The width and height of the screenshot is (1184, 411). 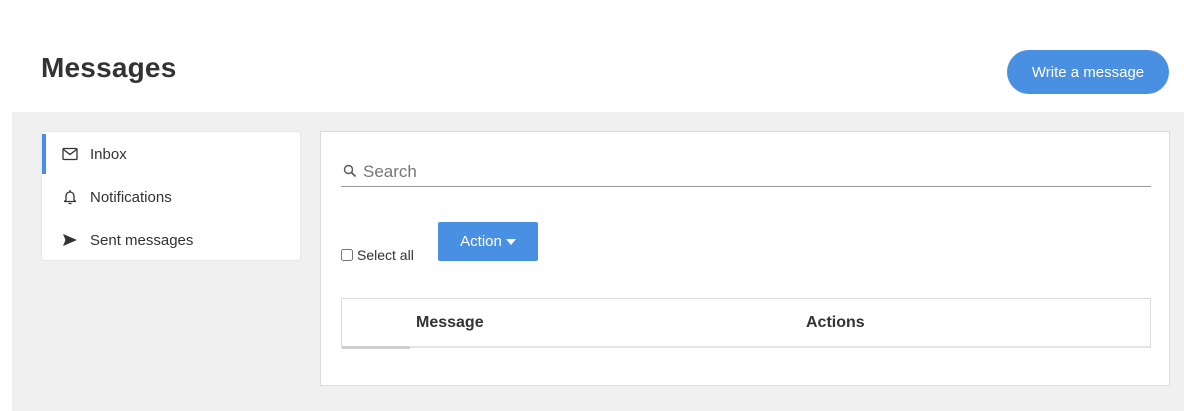 What do you see at coordinates (746, 347) in the screenshot?
I see `table-divider` at bounding box center [746, 347].